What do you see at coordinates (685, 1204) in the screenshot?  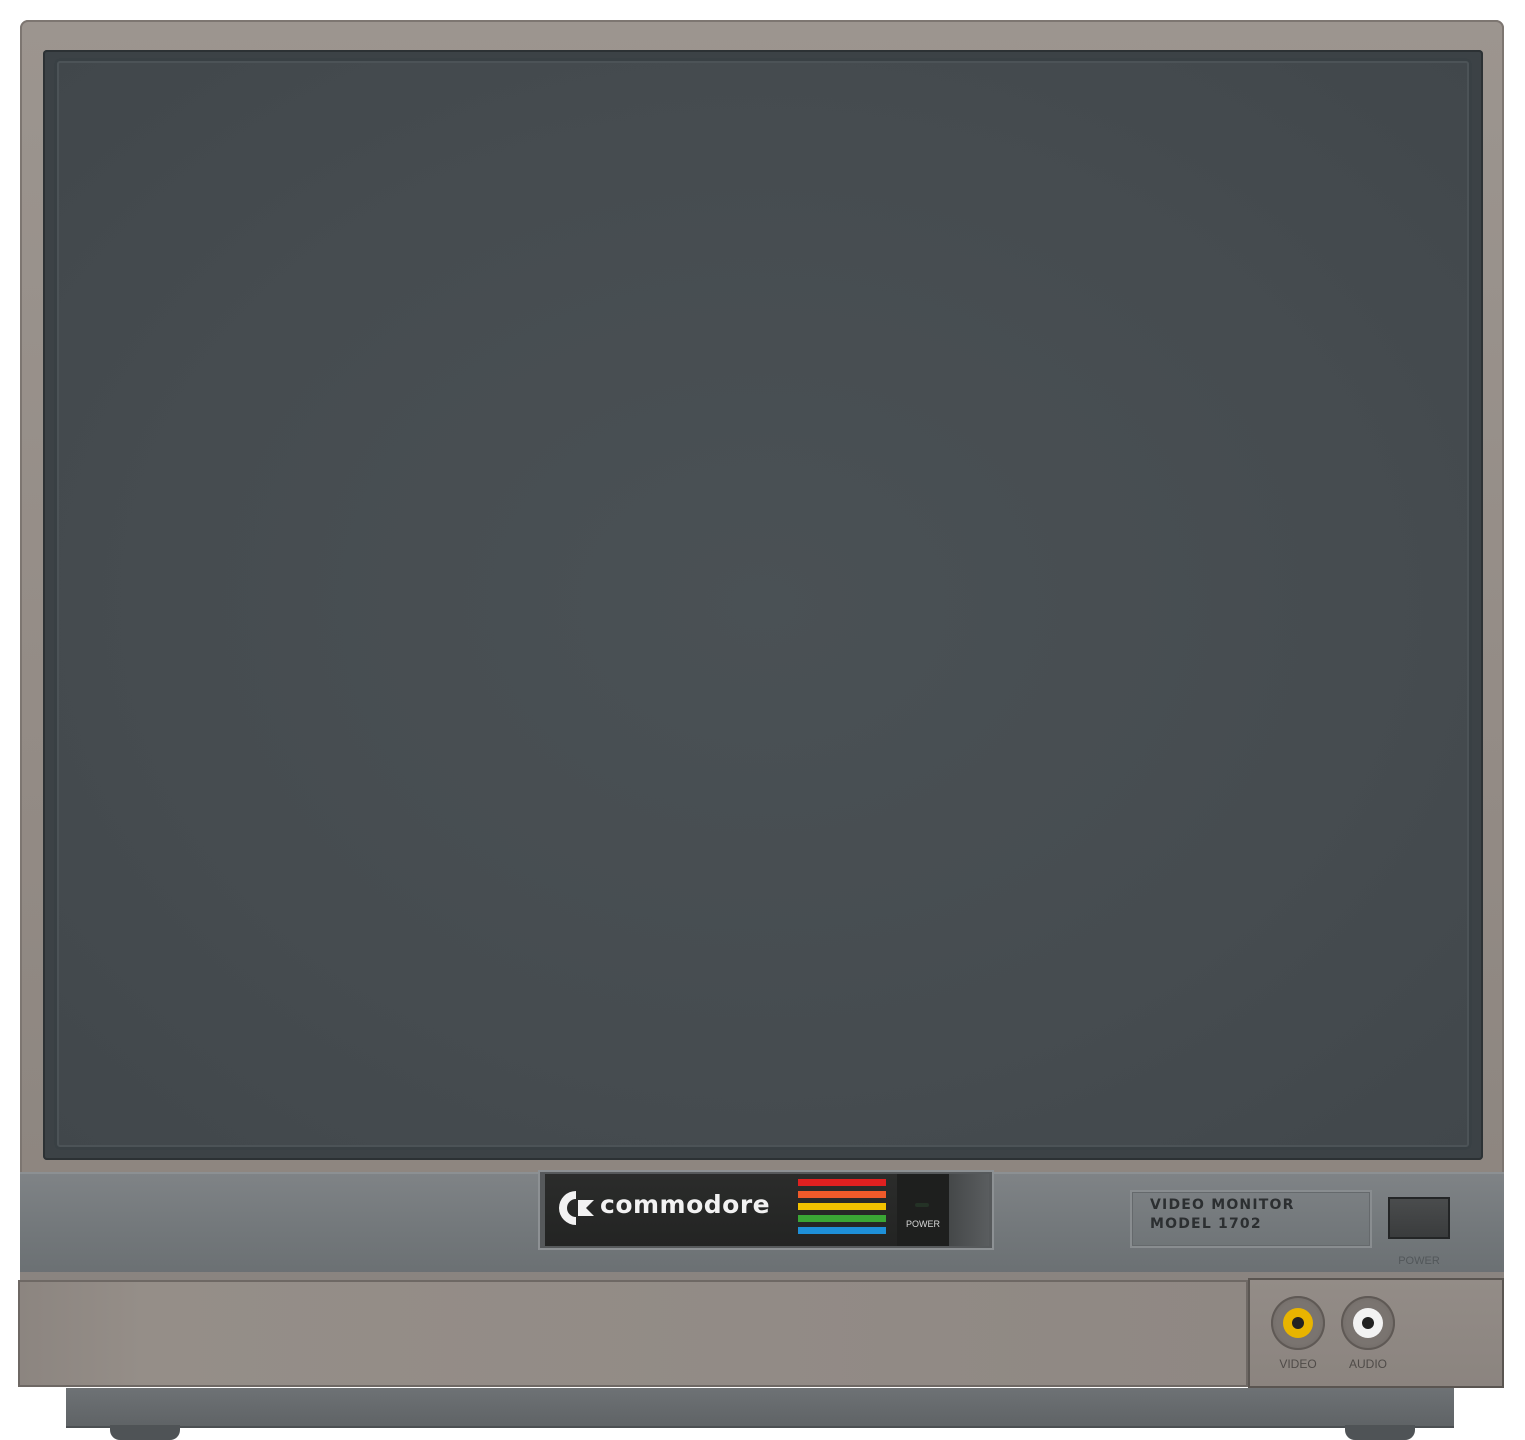 I see `brand-name: commodore` at bounding box center [685, 1204].